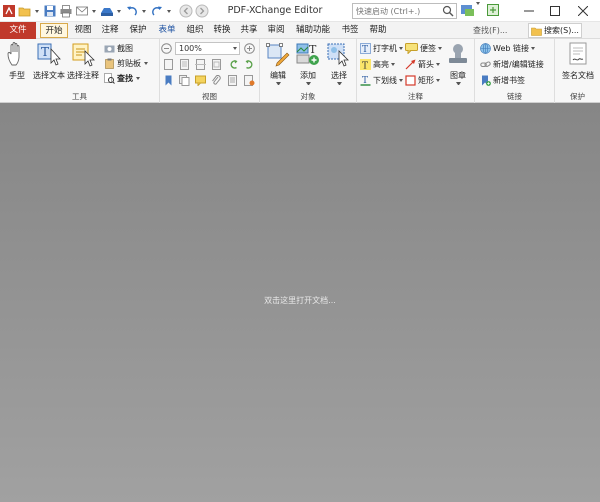 The height and width of the screenshot is (502, 600). I want to click on select-text-label: 选择文本, so click(49, 75).